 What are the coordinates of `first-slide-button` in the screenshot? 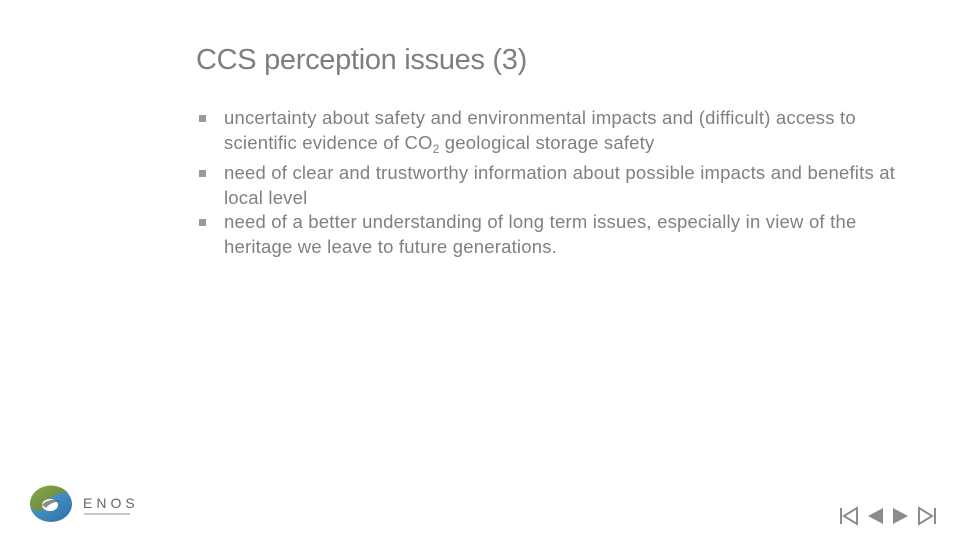 It's located at (849, 516).